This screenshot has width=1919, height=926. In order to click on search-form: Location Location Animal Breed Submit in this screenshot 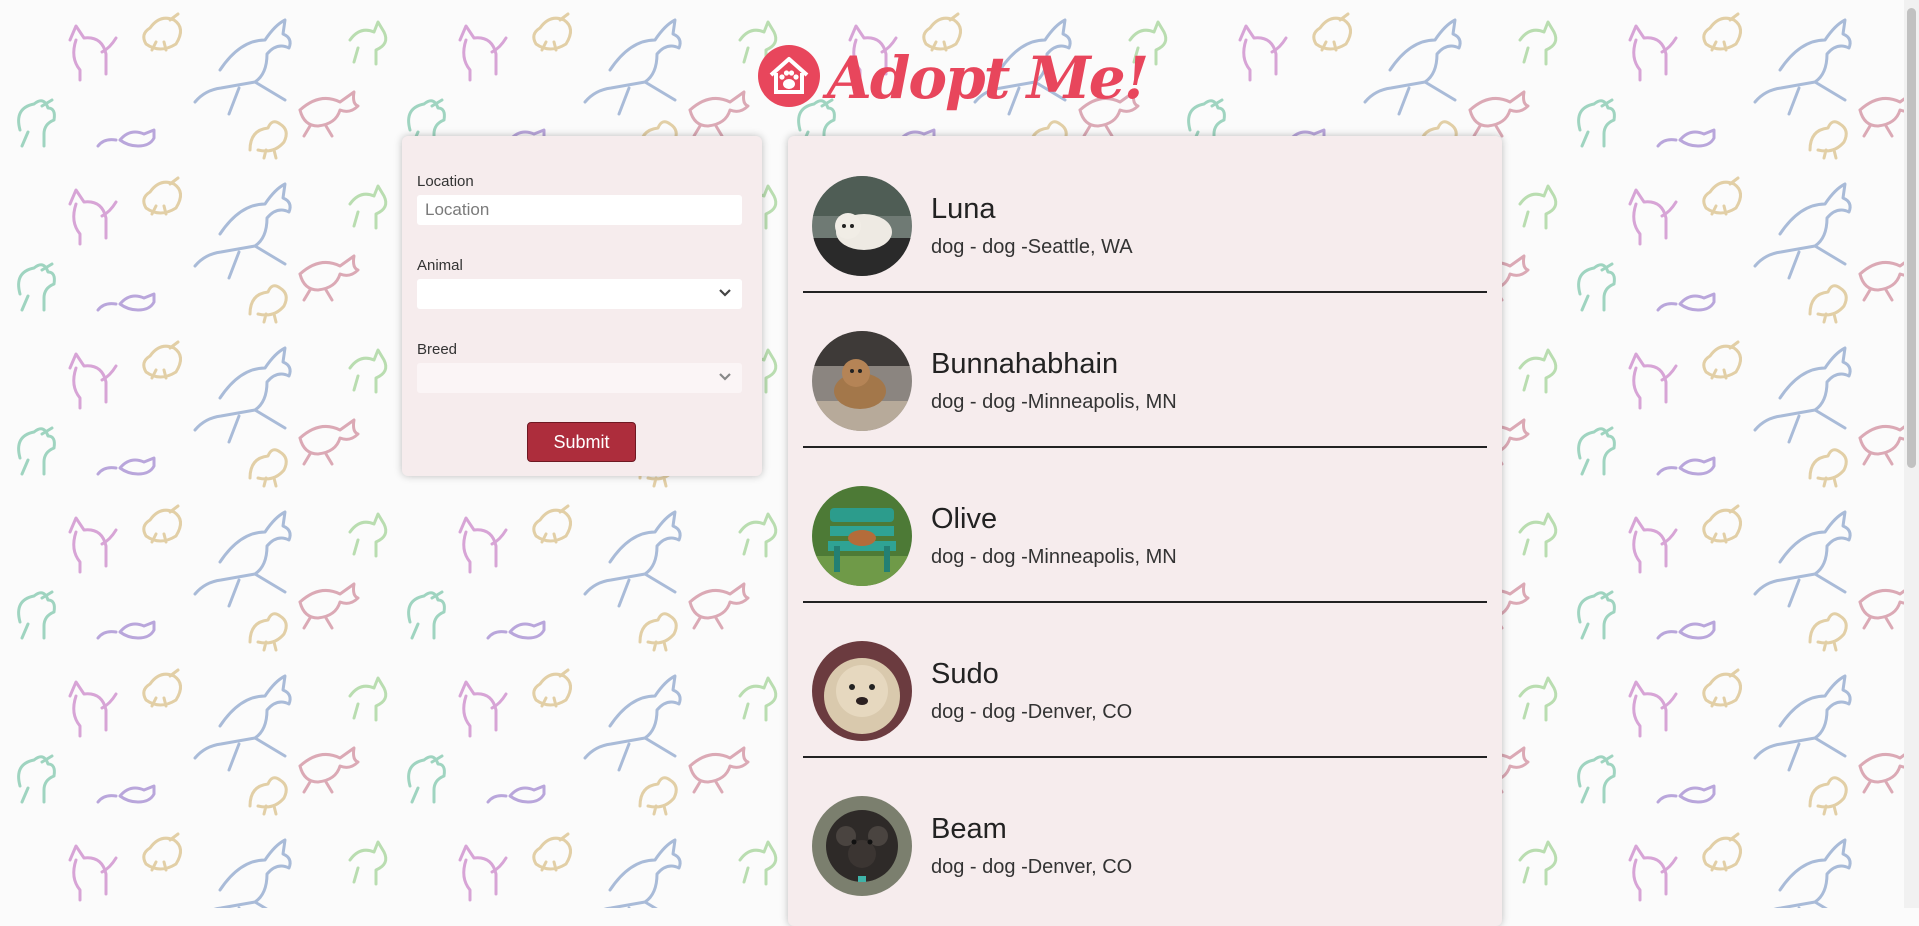, I will do `click(582, 306)`.